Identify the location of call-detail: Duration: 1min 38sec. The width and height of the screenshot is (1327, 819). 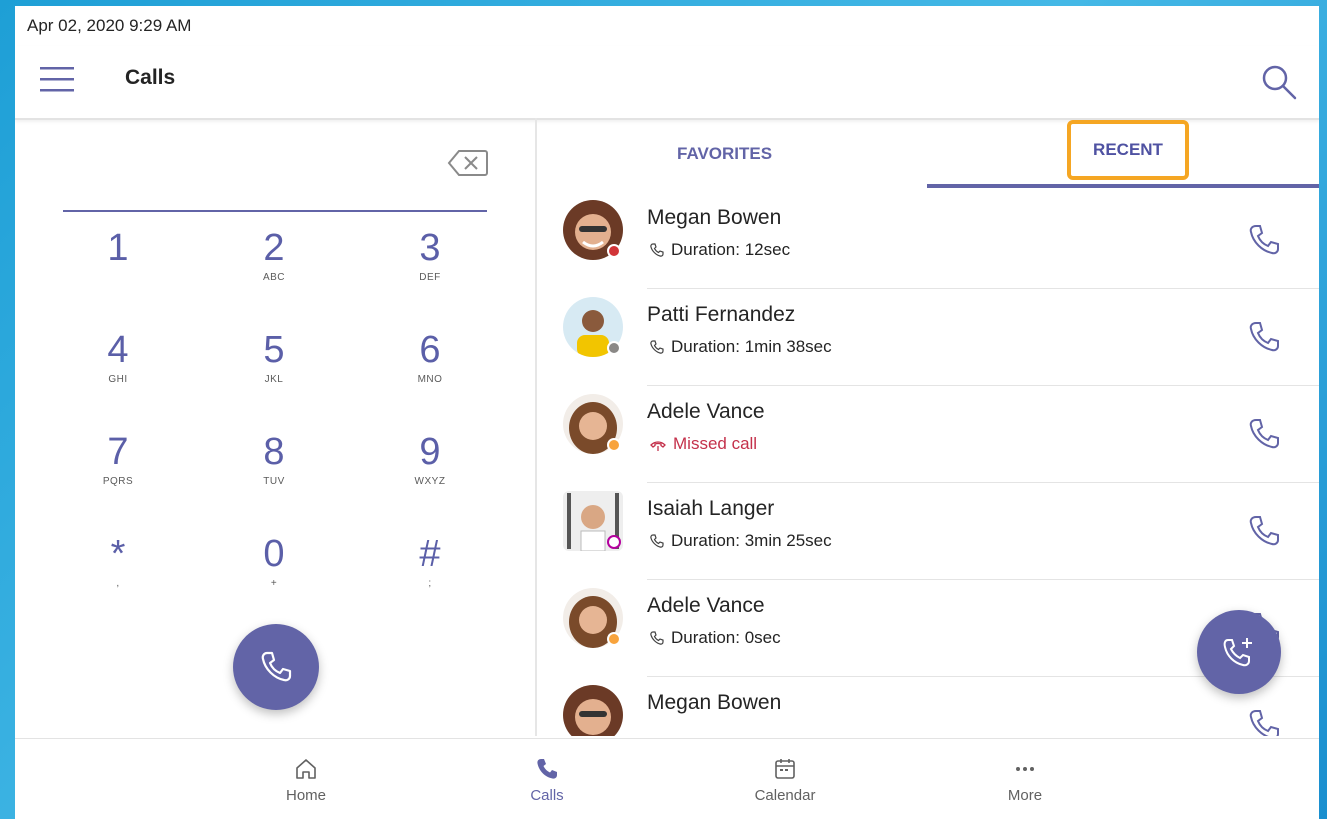
(740, 347).